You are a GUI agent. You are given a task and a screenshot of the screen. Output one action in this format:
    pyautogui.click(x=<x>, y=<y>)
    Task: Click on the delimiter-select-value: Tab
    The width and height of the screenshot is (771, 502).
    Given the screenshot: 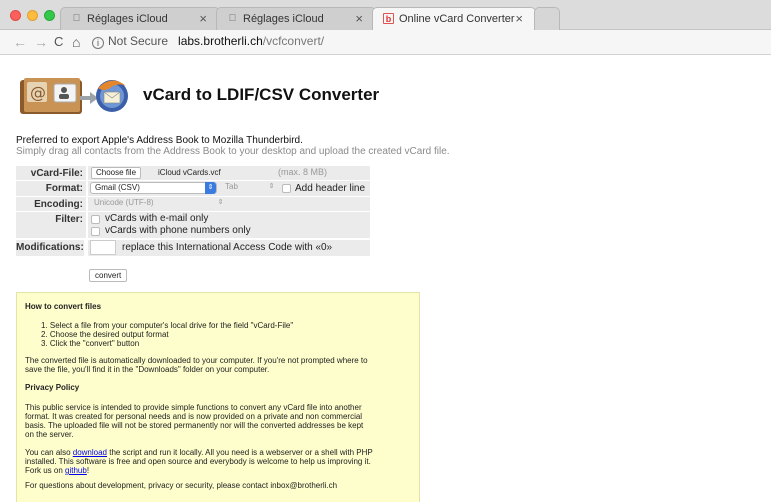 What is the action you would take?
    pyautogui.click(x=231, y=186)
    